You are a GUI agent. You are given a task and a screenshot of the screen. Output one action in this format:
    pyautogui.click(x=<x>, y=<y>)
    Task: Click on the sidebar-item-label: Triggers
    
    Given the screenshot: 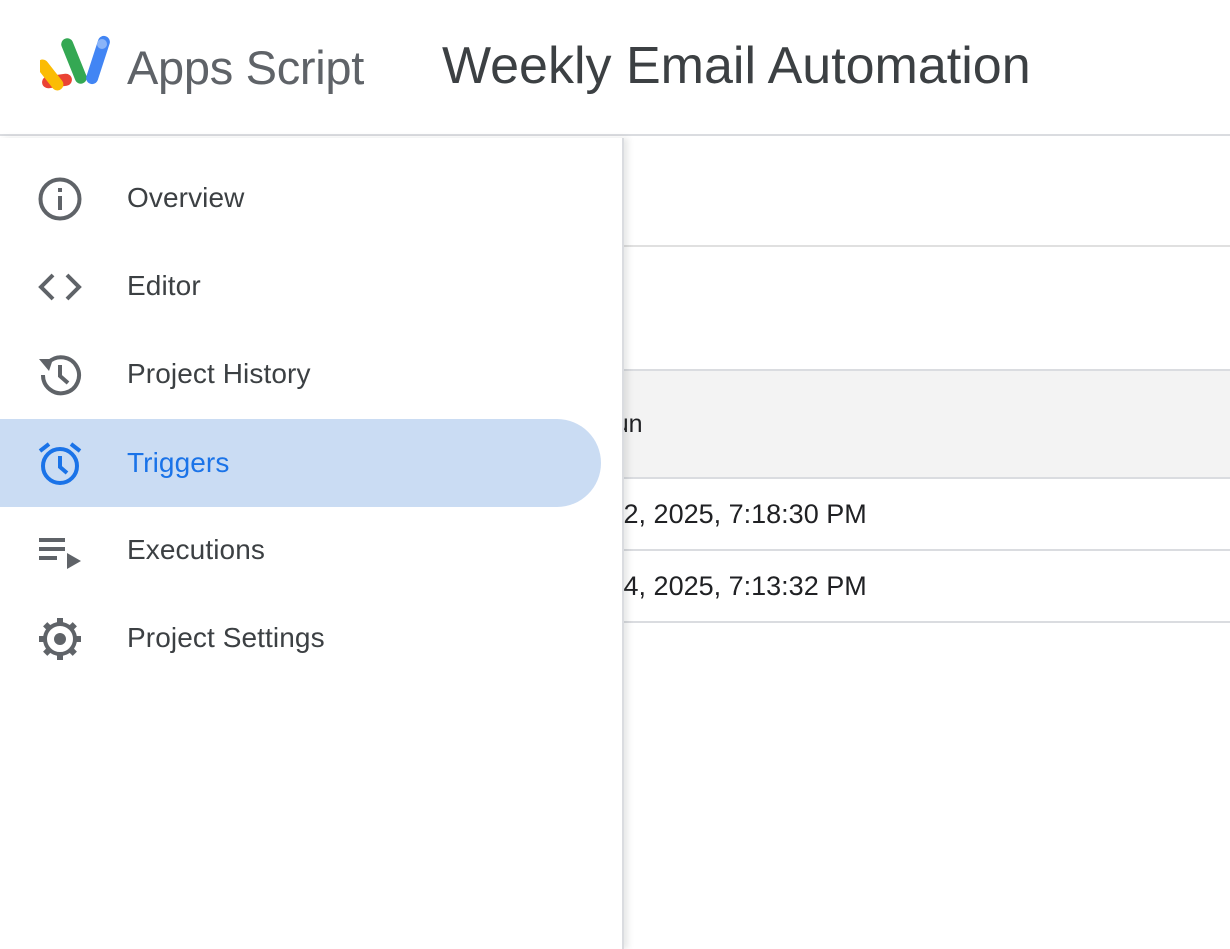 What is the action you would take?
    pyautogui.click(x=178, y=462)
    